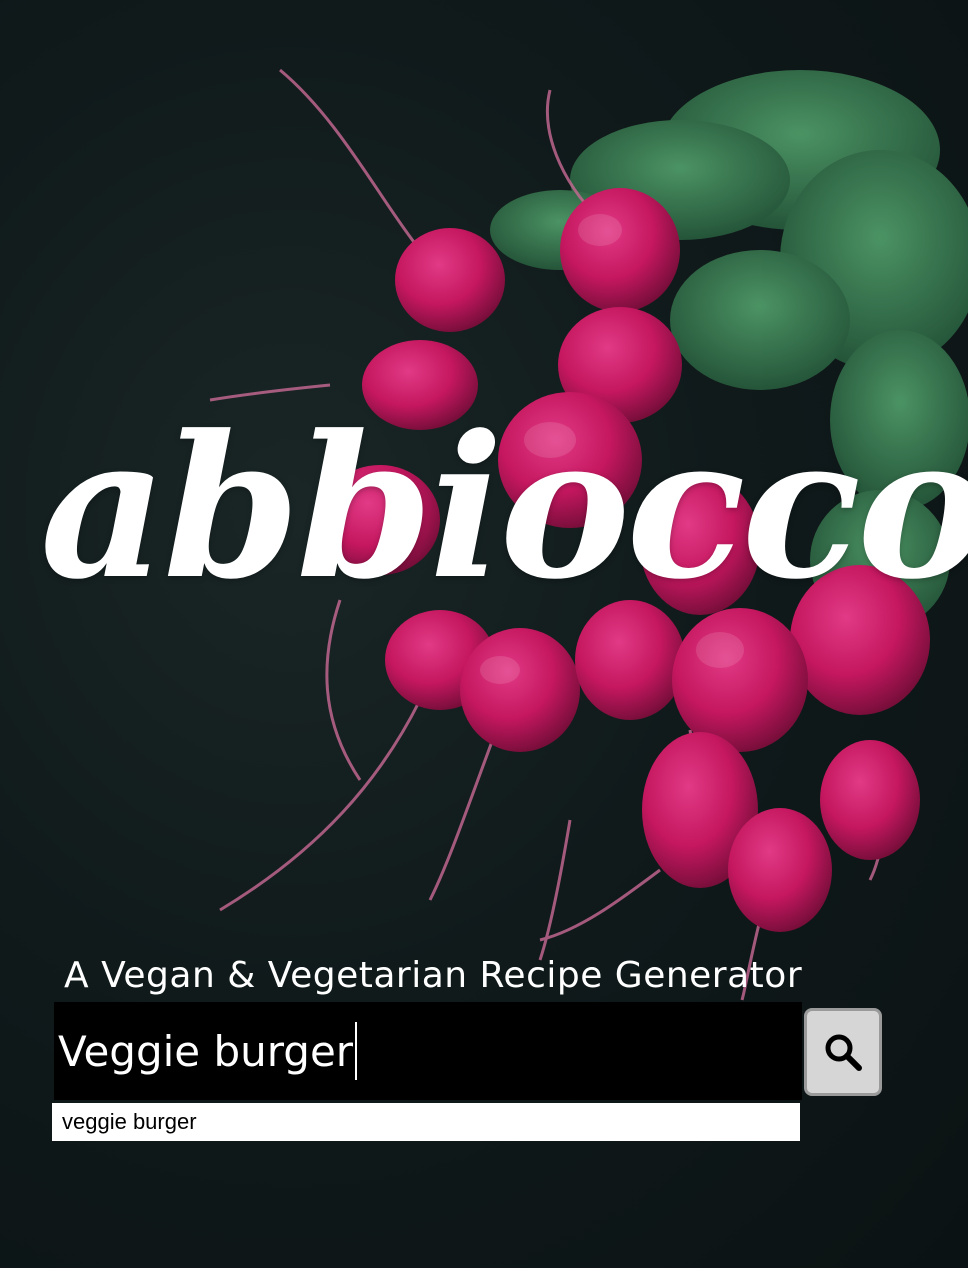  I want to click on autocomplete-item: veggie burger, so click(426, 1122).